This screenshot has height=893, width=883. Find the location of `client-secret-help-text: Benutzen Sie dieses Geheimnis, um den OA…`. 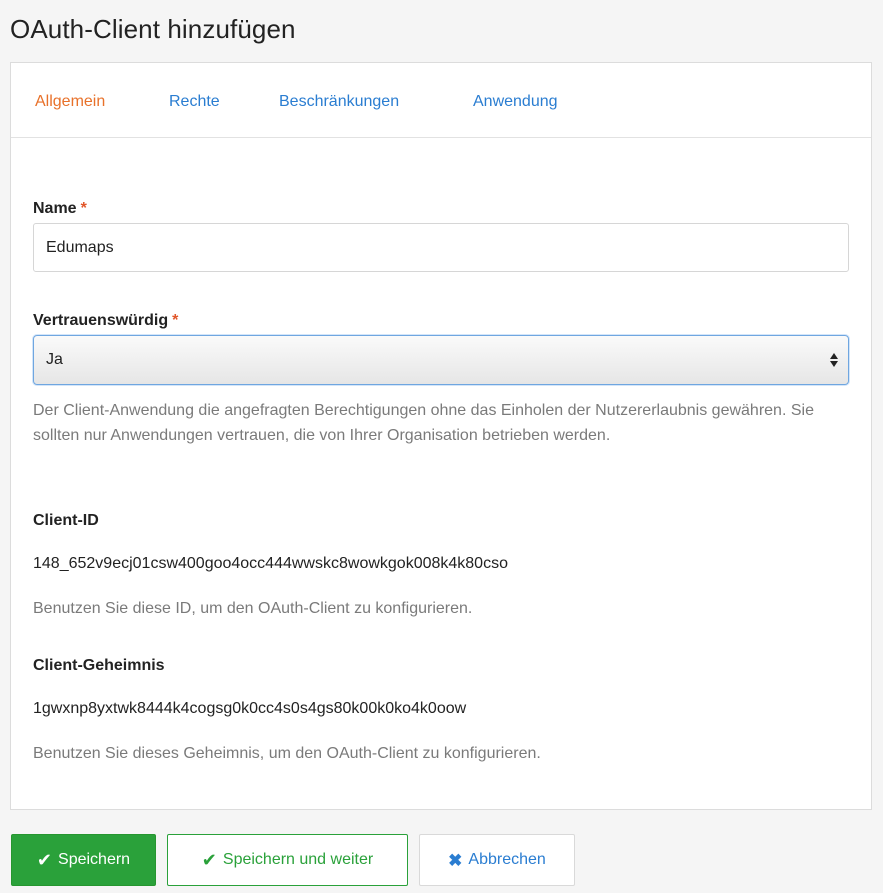

client-secret-help-text: Benutzen Sie dieses Geheimnis, um den OA… is located at coordinates (287, 753).